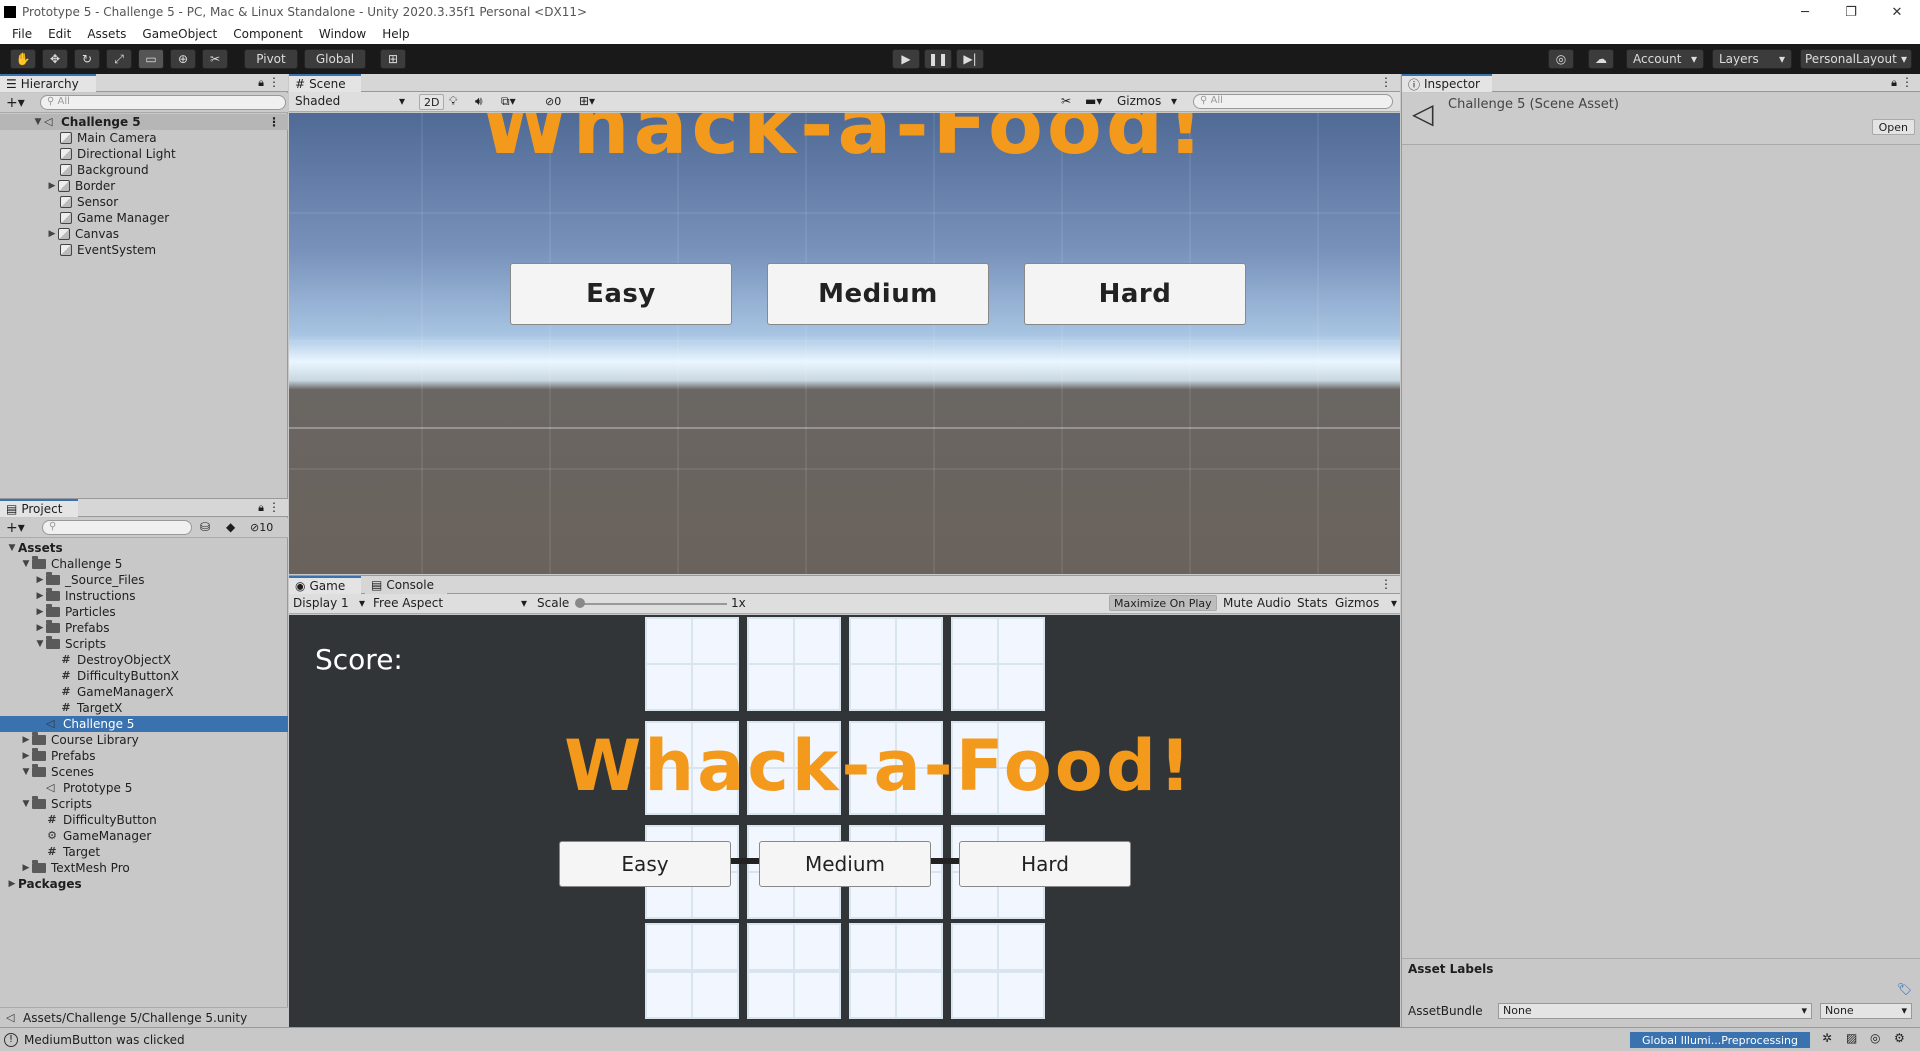  Describe the element at coordinates (108, 250) in the screenshot. I see `hierarchy-item: EventSystem` at that location.